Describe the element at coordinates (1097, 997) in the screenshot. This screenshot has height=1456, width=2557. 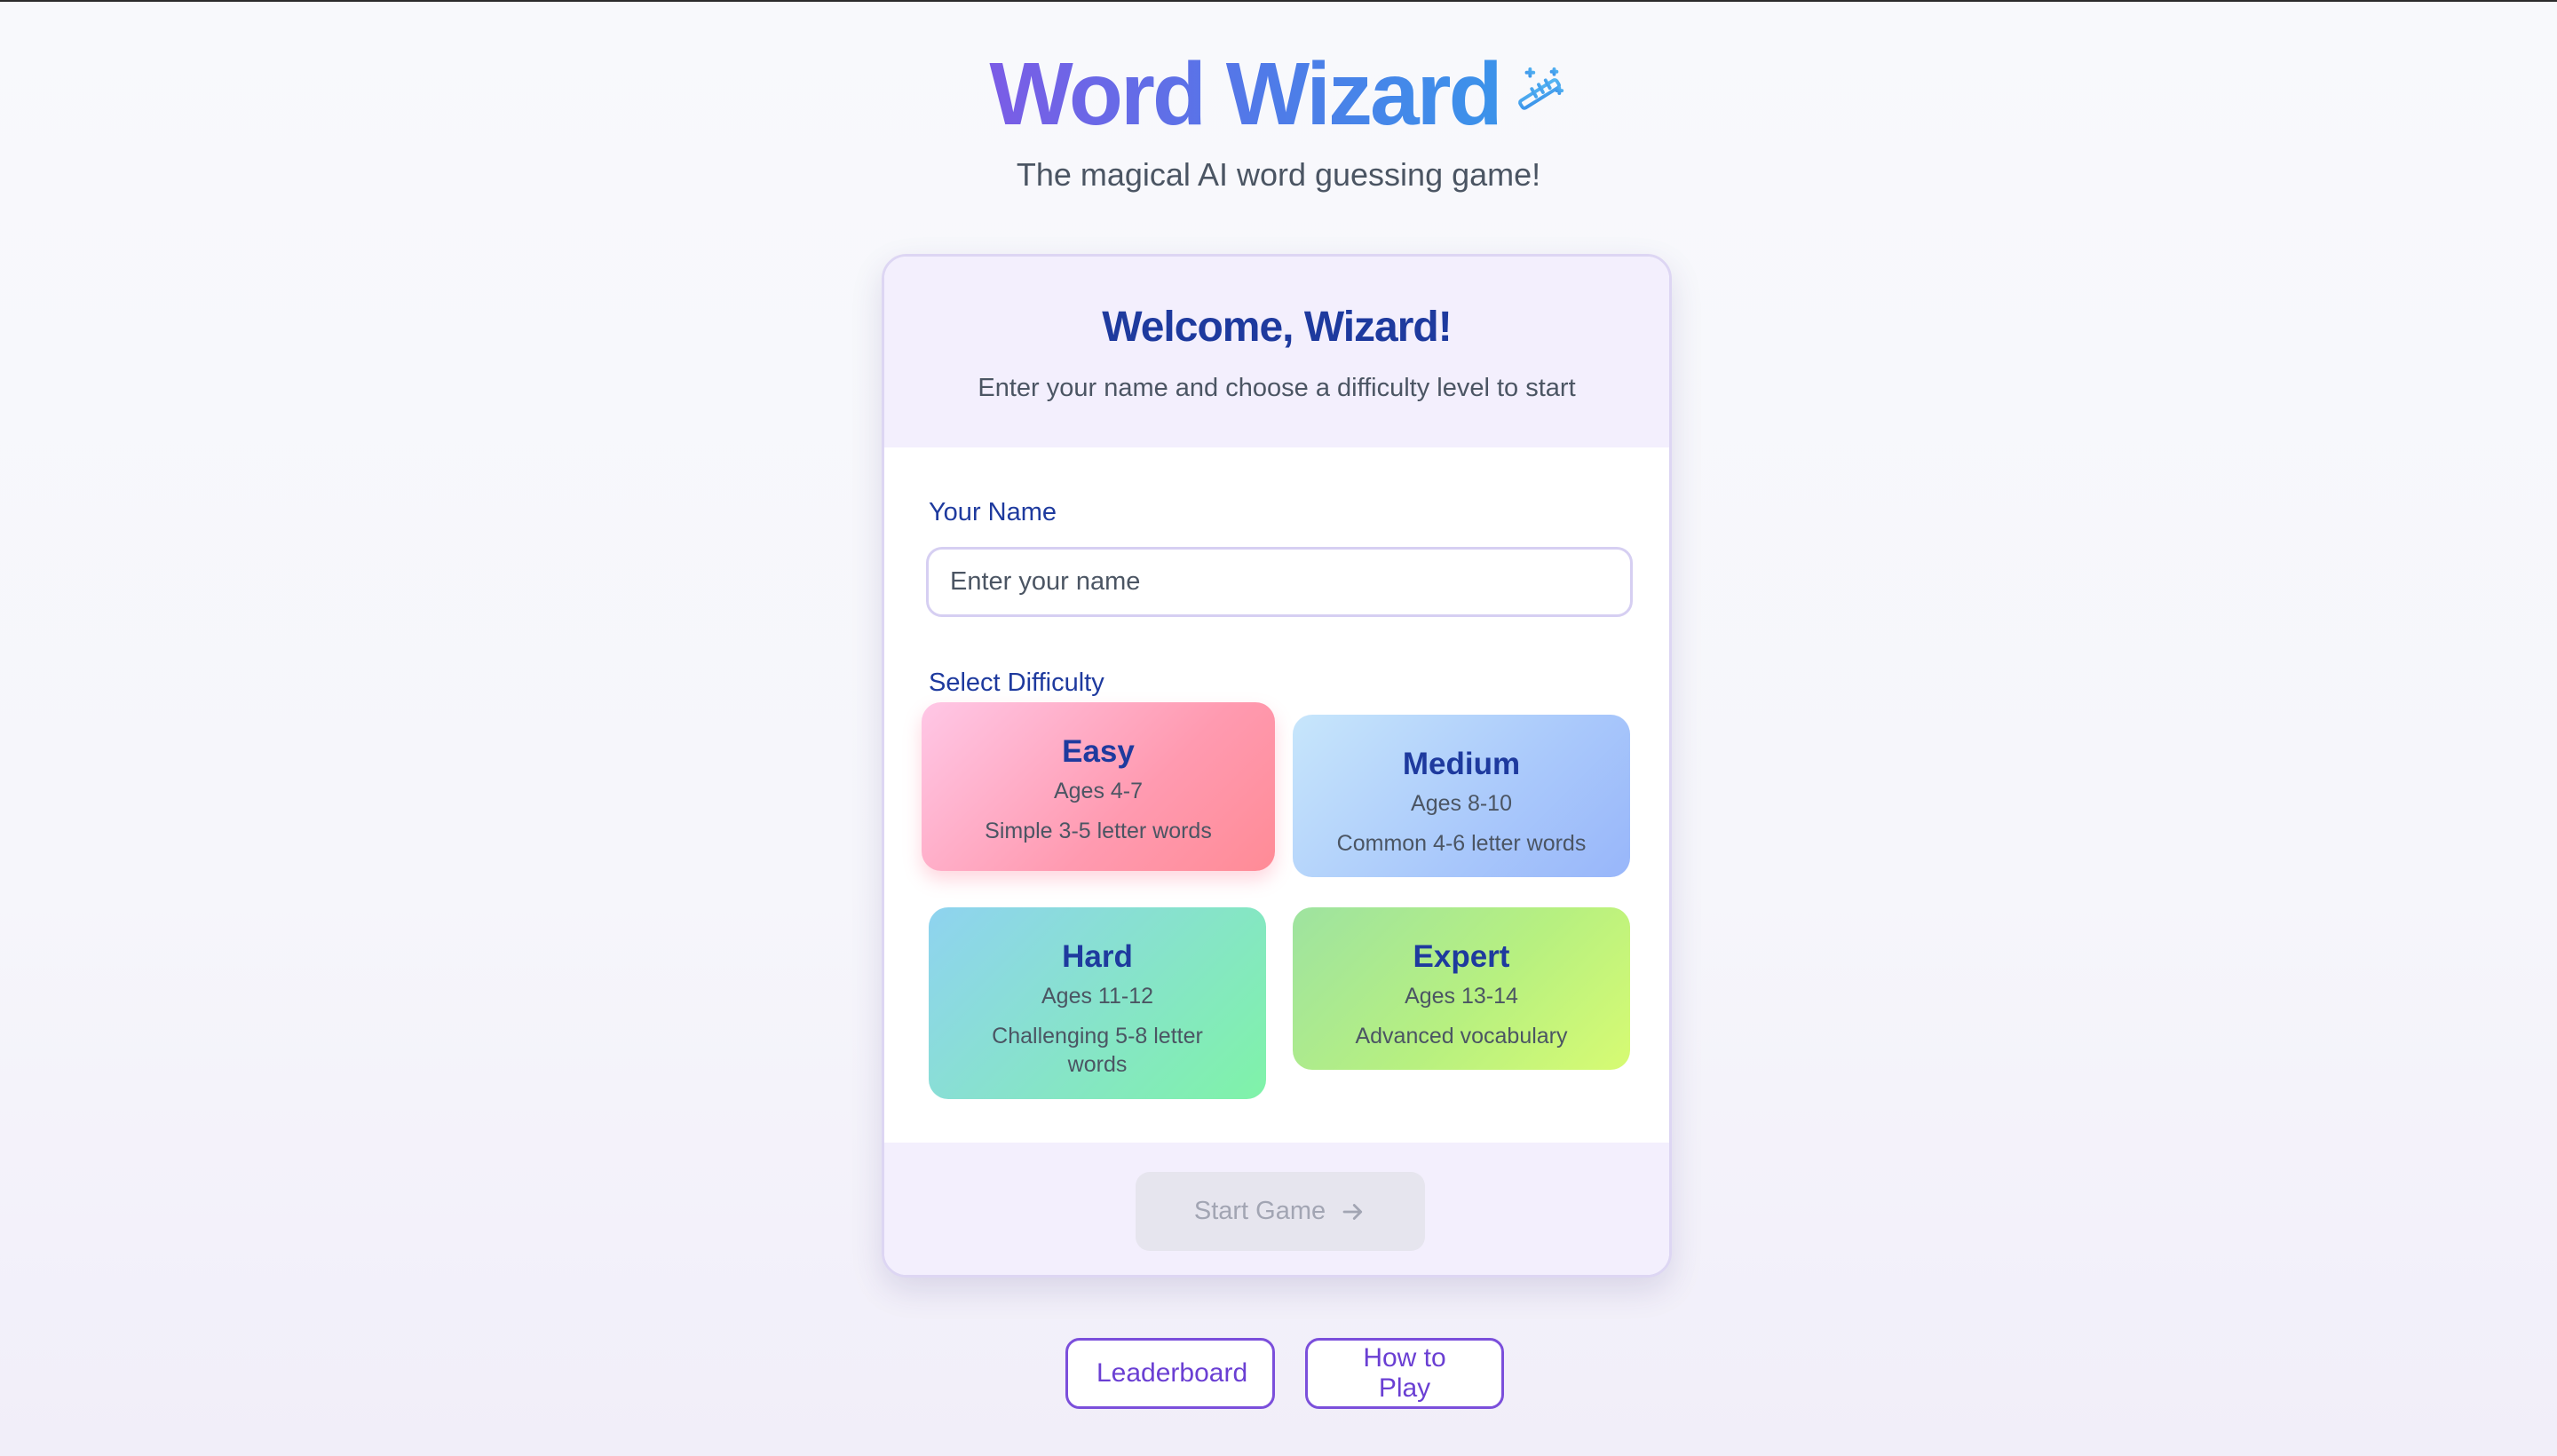
I see `difficulty-ages: Ages 11-12` at that location.